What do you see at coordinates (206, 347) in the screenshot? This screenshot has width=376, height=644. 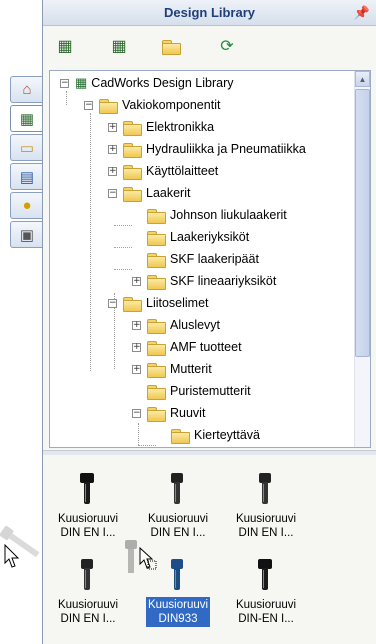 I see `tree-node-label: AMF tuotteet` at bounding box center [206, 347].